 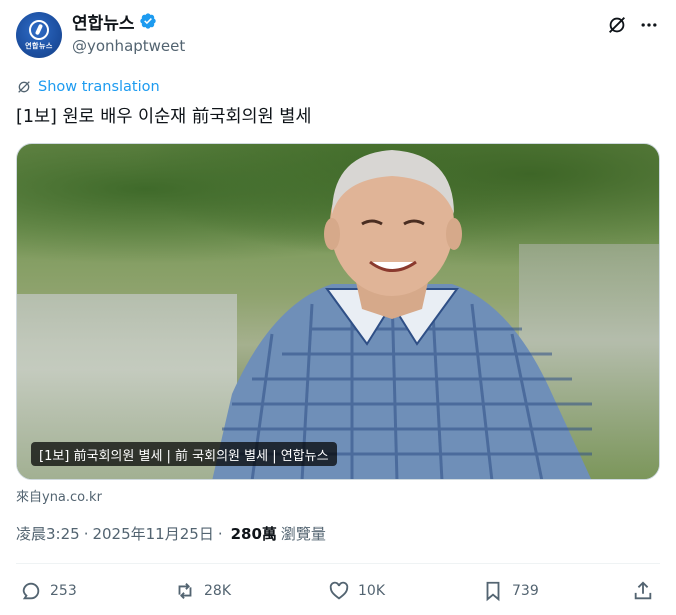 I want to click on bookmark-count: 739, so click(x=525, y=591).